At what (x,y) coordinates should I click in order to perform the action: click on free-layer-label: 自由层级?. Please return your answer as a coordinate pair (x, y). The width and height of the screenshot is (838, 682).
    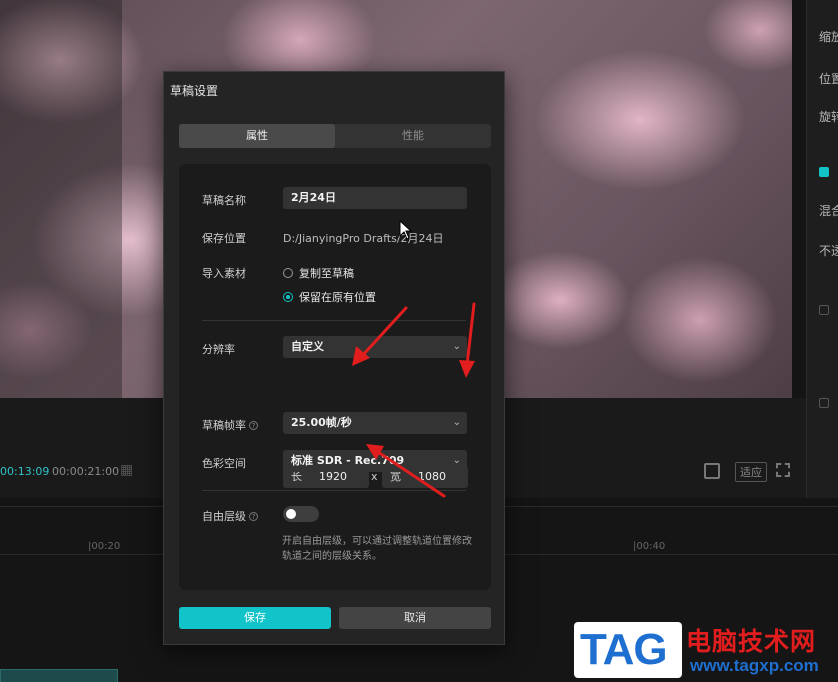
    Looking at the image, I should click on (230, 516).